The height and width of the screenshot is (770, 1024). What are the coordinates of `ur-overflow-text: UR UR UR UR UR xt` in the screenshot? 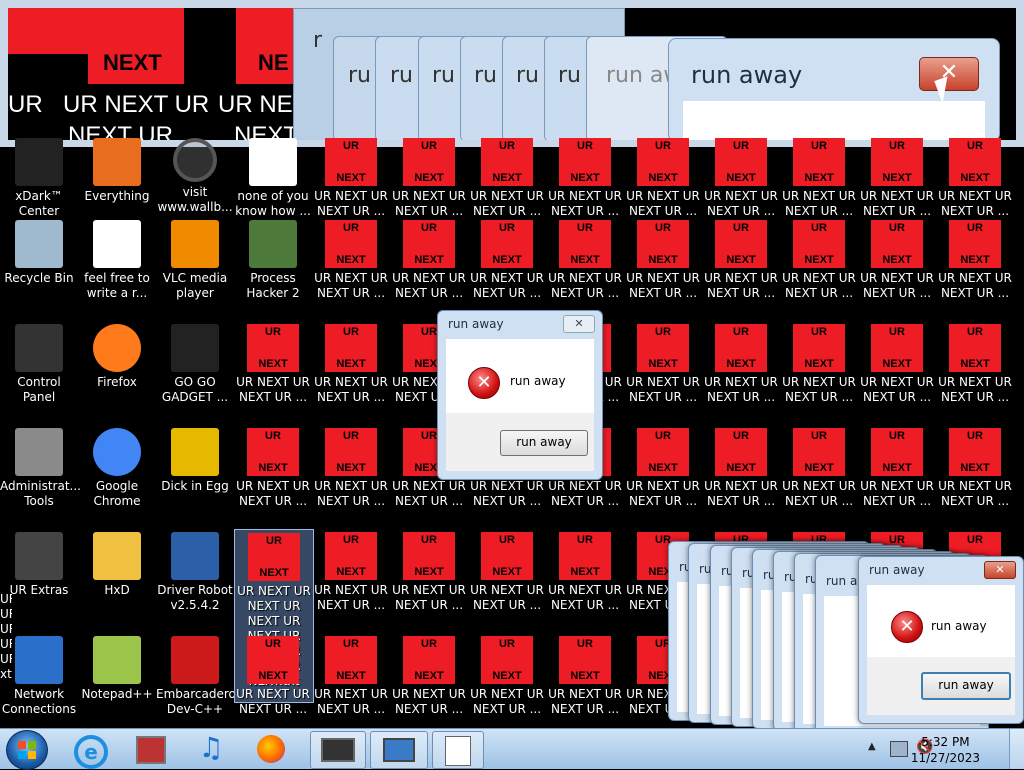 It's located at (6, 636).